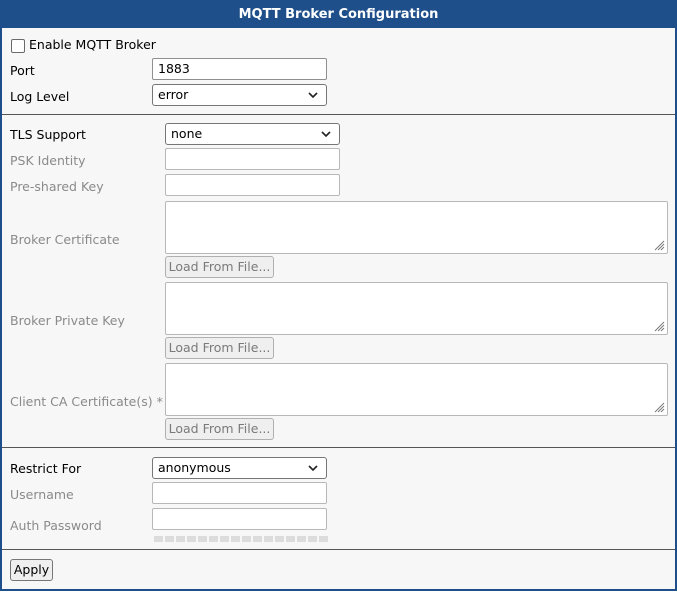 This screenshot has width=677, height=592. I want to click on broker-certificate-textarea, so click(416, 227).